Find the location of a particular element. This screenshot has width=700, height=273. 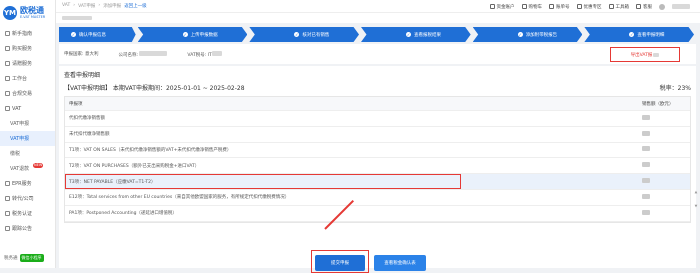

app-logo: YM 欧税通 E-VAT MASTER is located at coordinates (27, 13).